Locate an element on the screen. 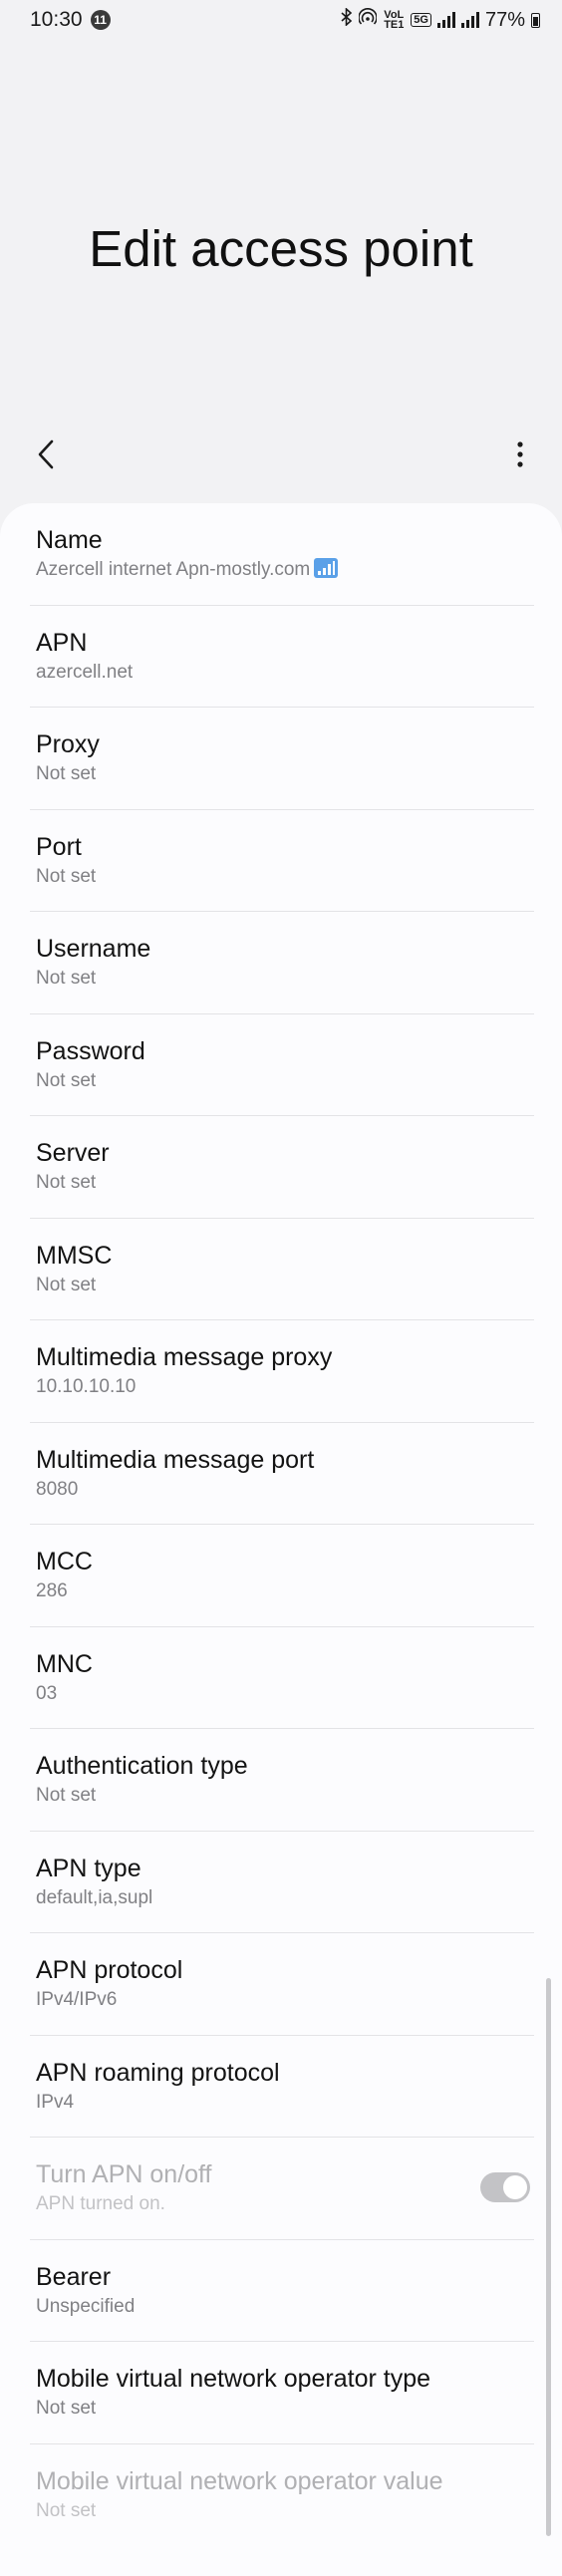  setting-title: Port is located at coordinates (59, 846).